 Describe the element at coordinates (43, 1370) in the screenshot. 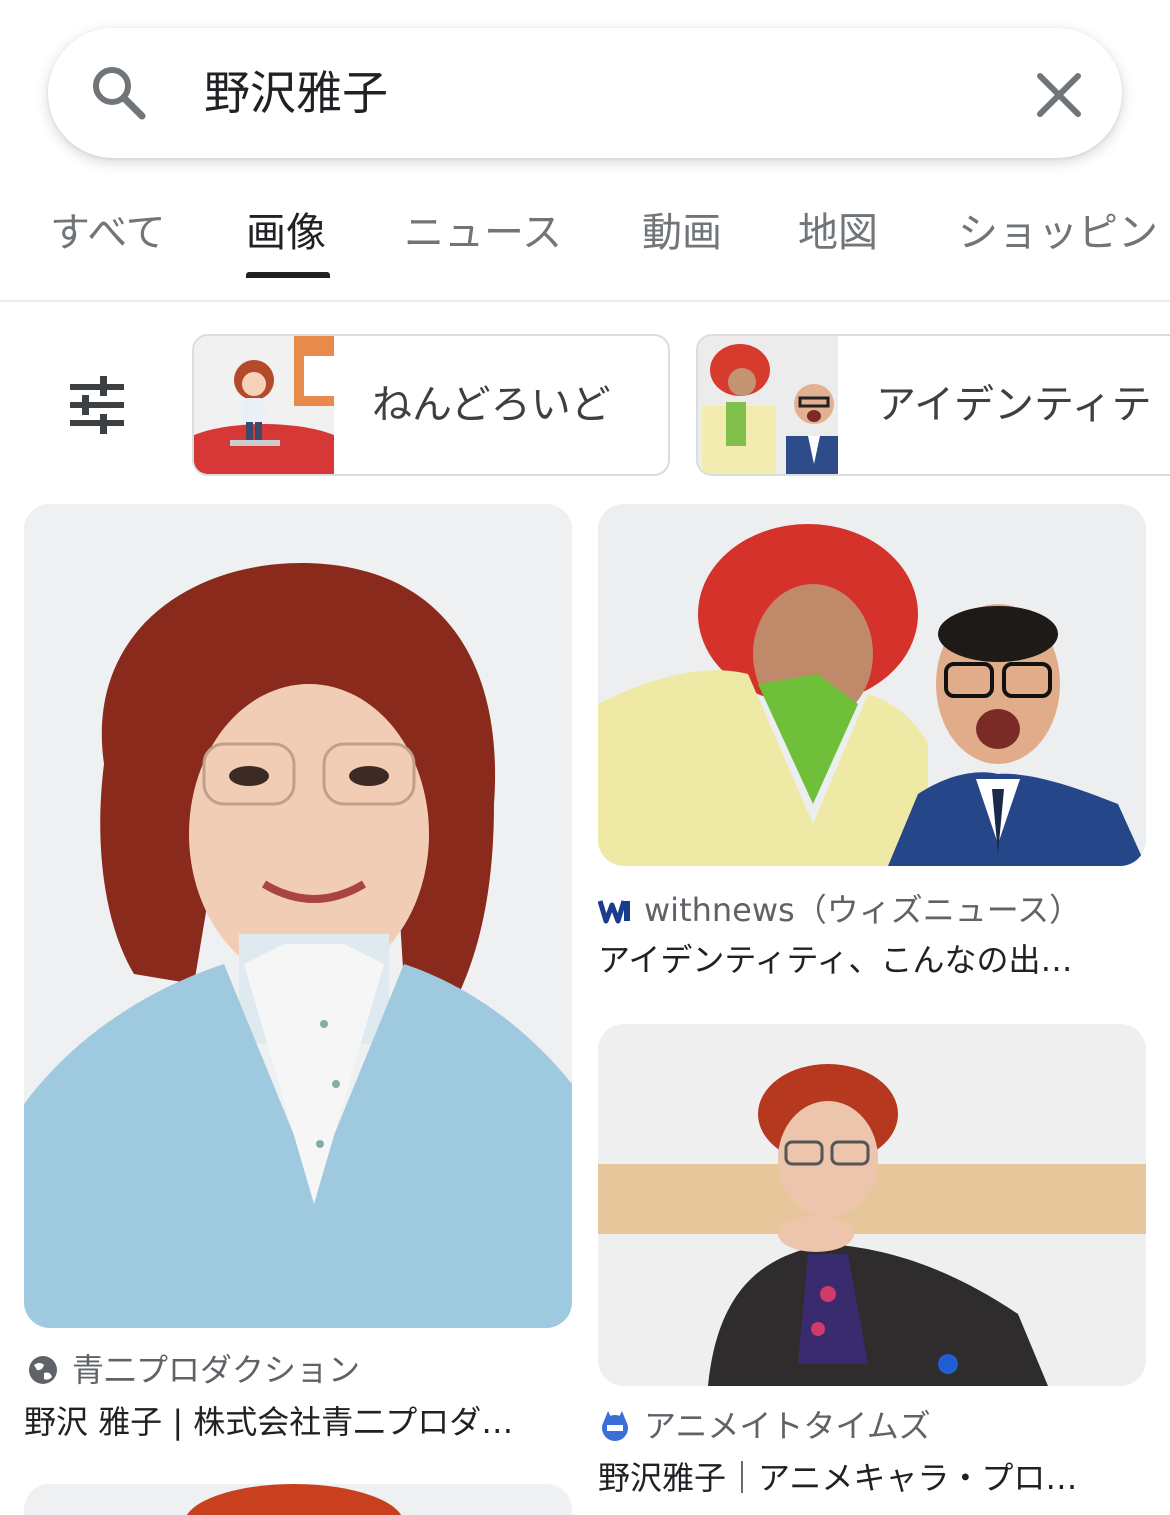

I see `globe-icon` at that location.